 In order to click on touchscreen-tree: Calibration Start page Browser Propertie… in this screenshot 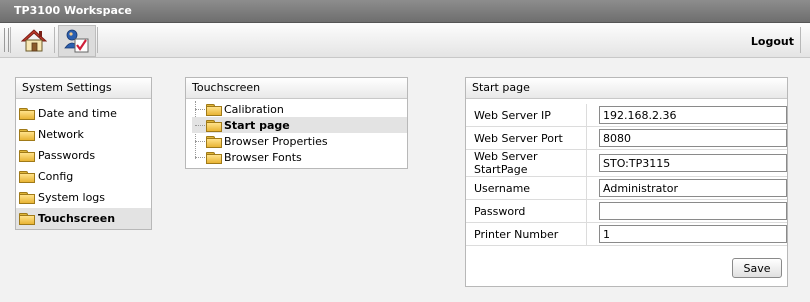, I will do `click(296, 132)`.